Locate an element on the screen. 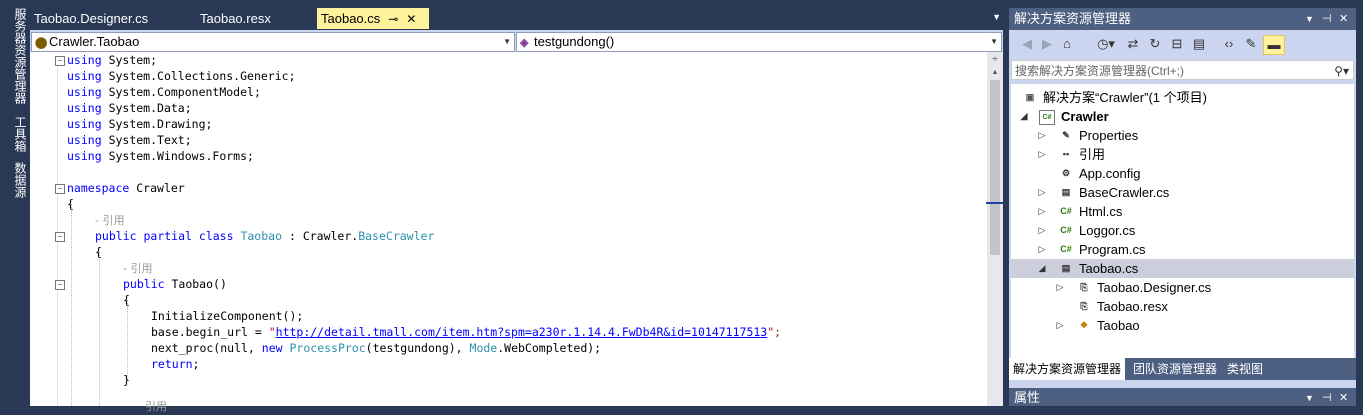  class-selector: ⬤ Crawler.Taobao ▼ is located at coordinates (273, 42).